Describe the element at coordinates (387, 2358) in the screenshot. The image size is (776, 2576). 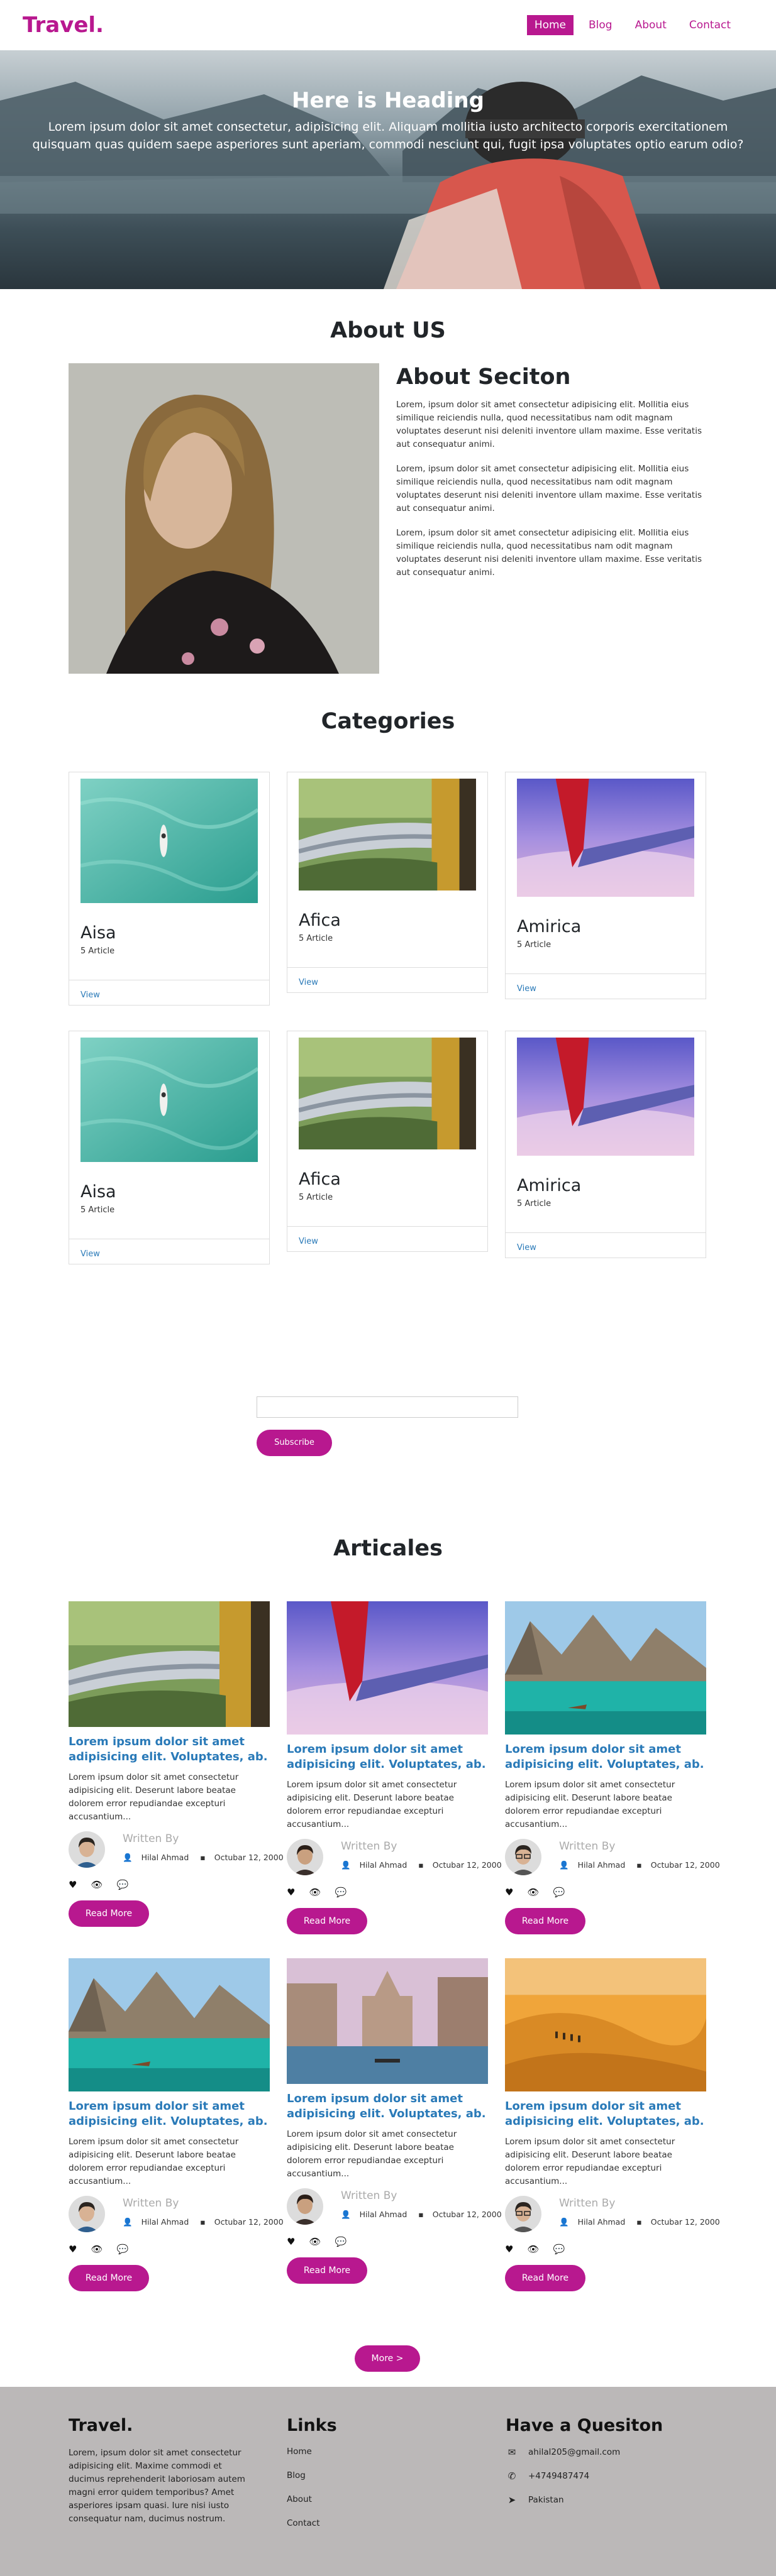
I see `more-button: More >` at that location.